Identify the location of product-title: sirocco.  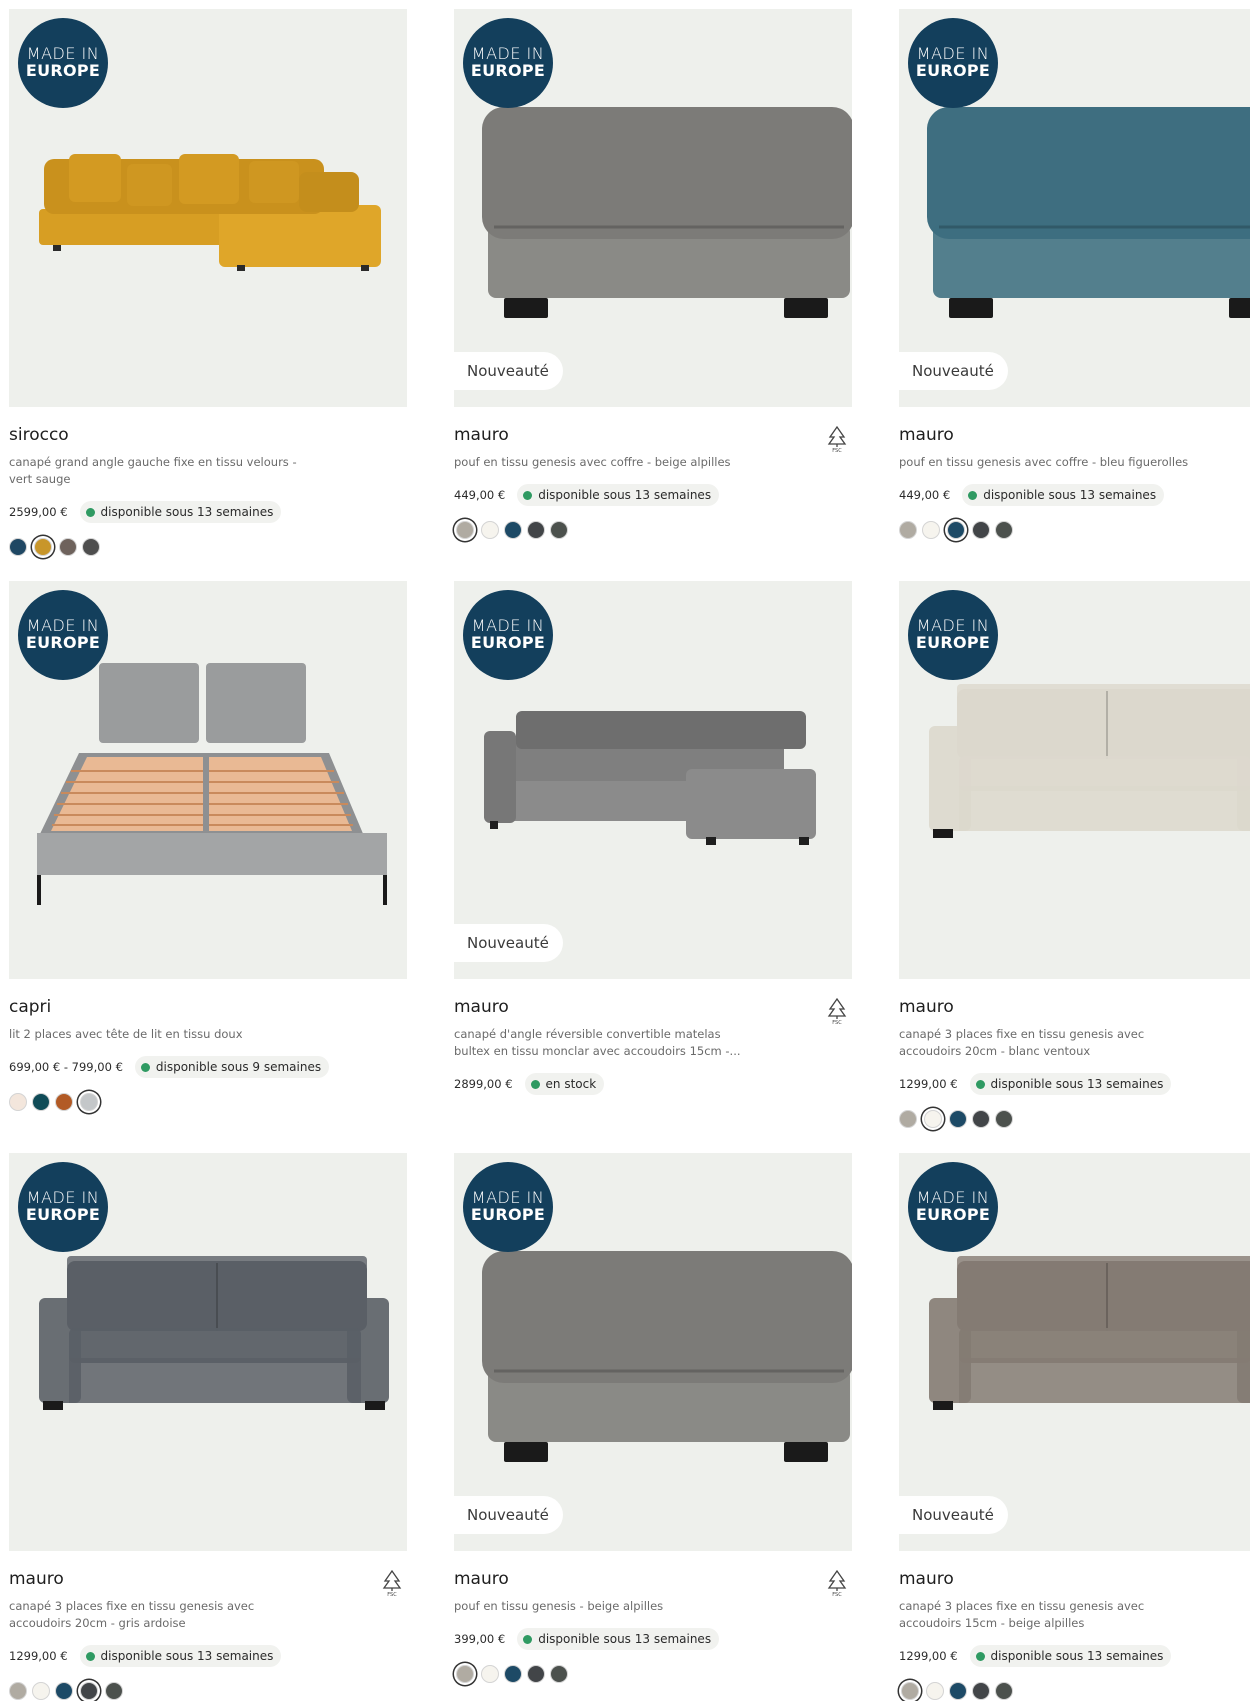
(208, 435).